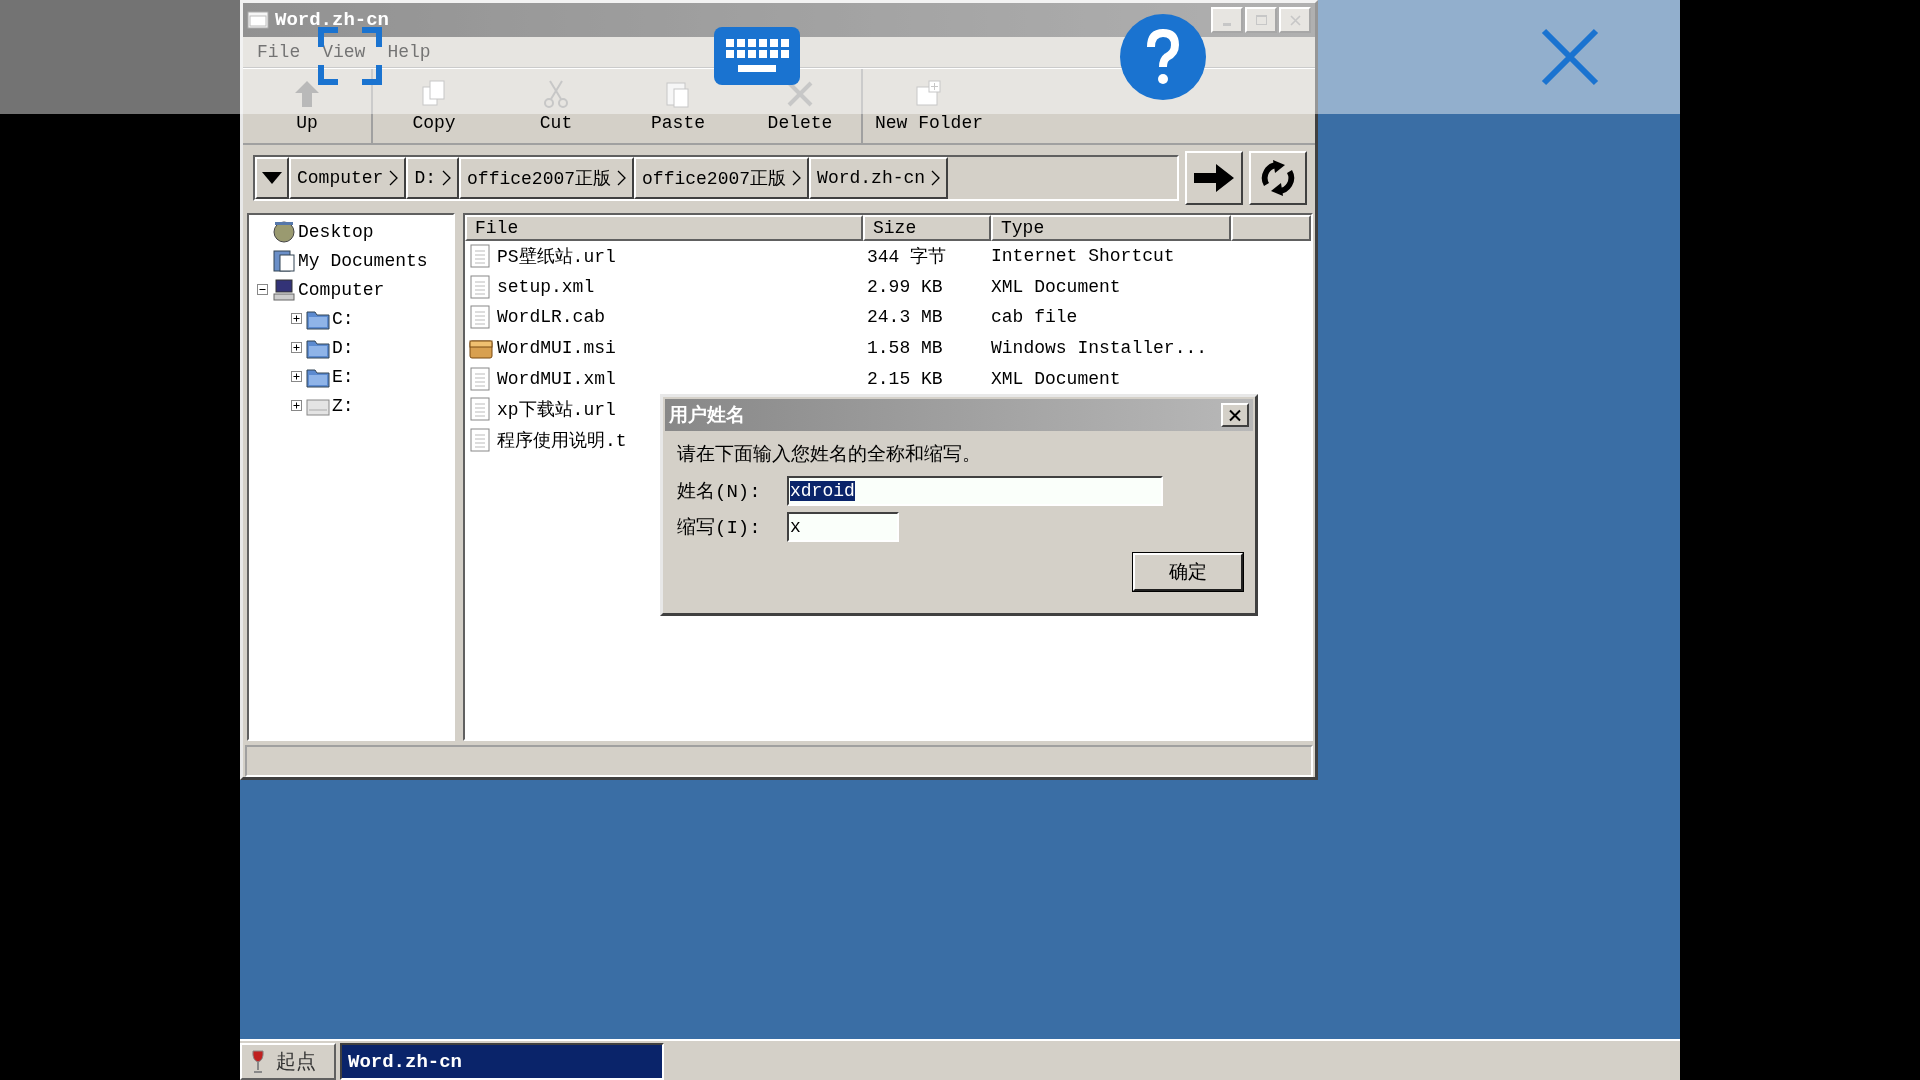 Image resolution: width=1920 pixels, height=1080 pixels. I want to click on window-title: Word.zh-cn, so click(332, 20).